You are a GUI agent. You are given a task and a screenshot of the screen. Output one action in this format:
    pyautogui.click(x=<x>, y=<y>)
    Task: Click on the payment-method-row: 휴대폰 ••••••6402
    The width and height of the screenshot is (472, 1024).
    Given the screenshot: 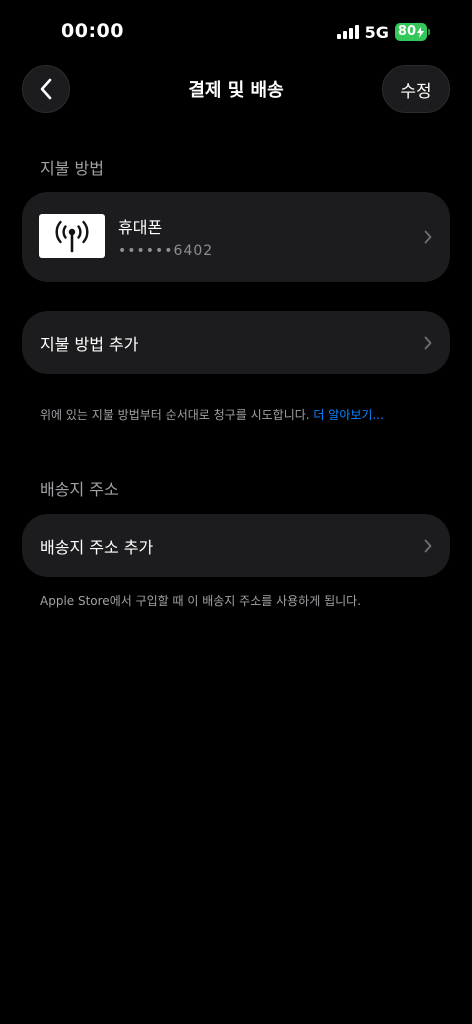 What is the action you would take?
    pyautogui.click(x=236, y=237)
    